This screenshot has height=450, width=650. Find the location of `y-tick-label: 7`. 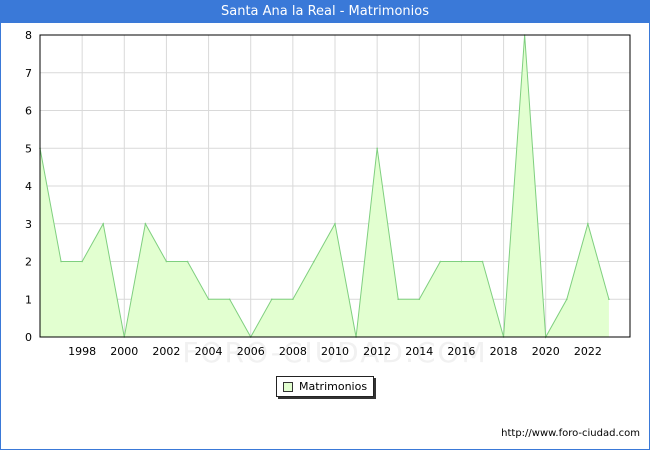

y-tick-label: 7 is located at coordinates (28, 73).